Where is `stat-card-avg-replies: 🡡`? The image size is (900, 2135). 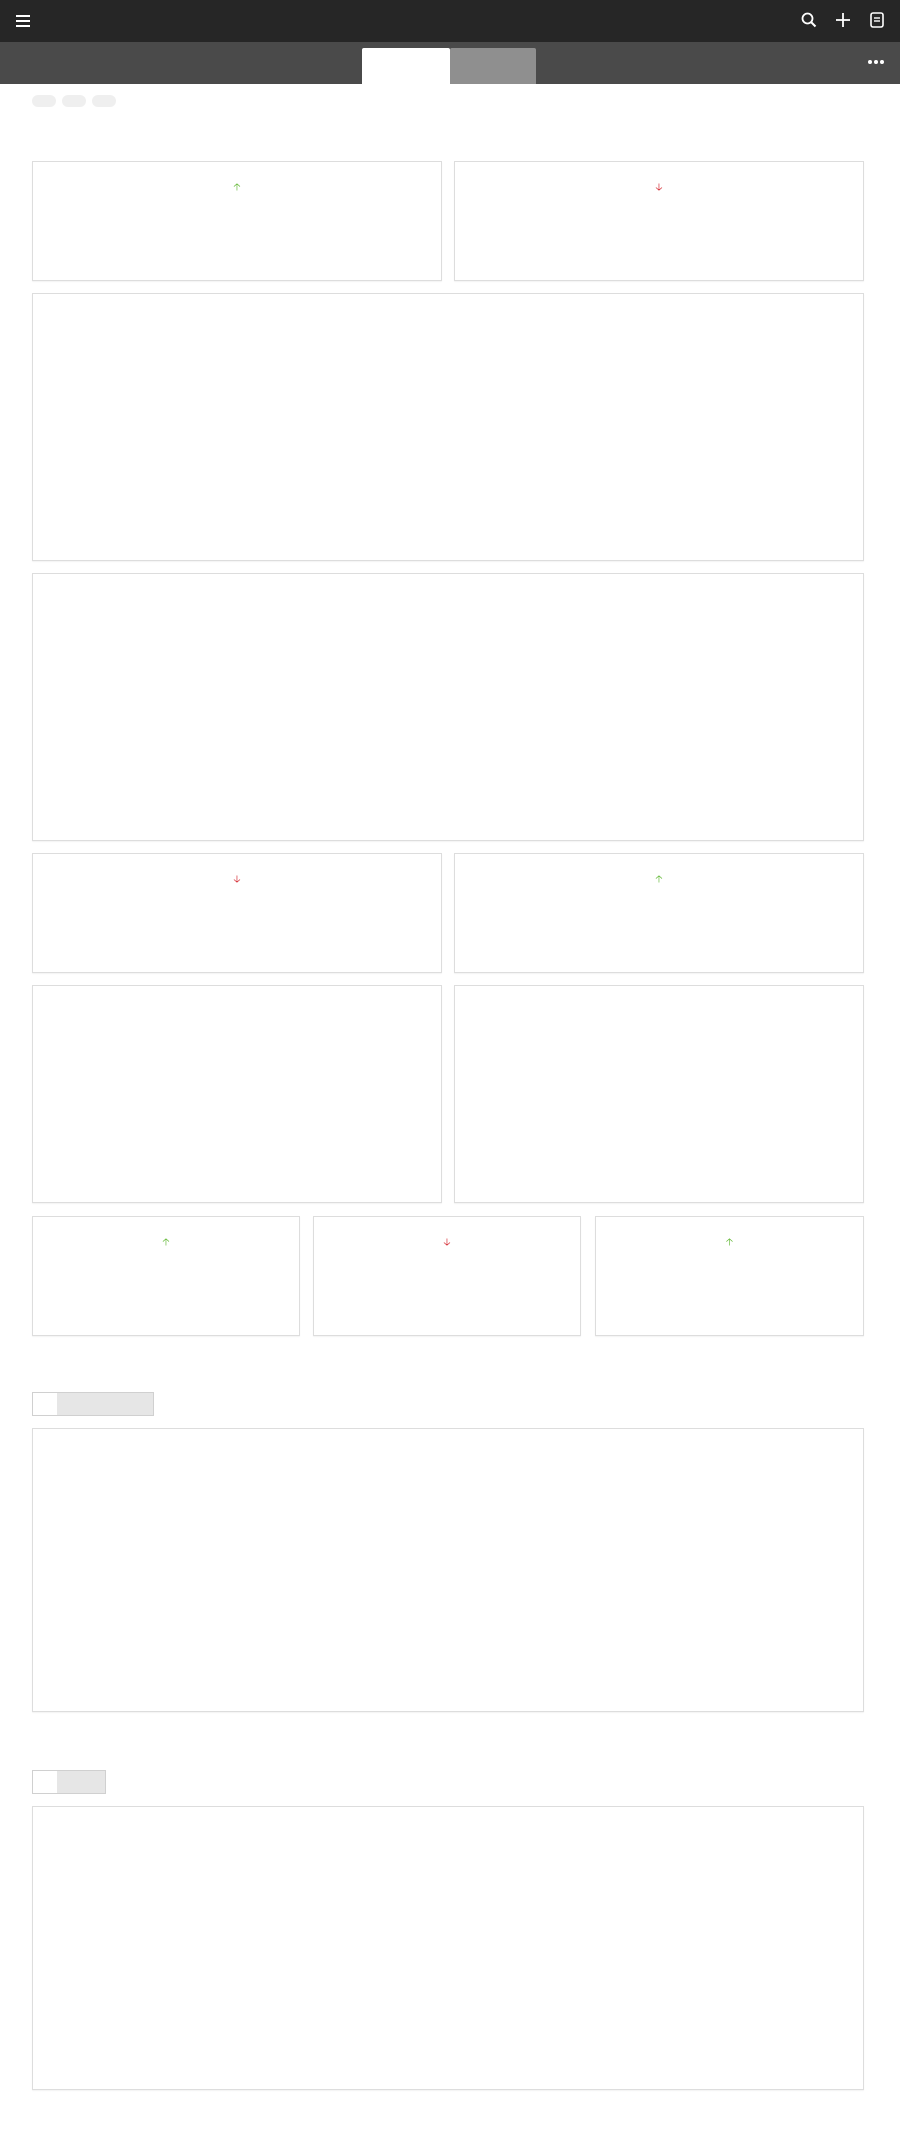 stat-card-avg-replies: 🡡 is located at coordinates (659, 913).